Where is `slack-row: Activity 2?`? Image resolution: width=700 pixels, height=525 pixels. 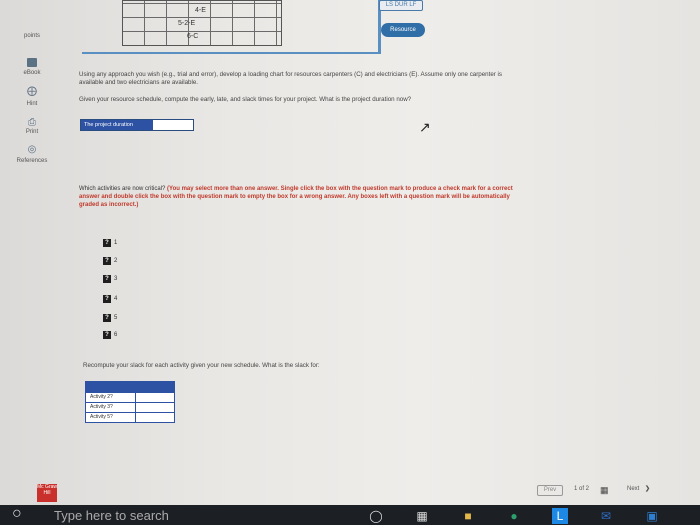
slack-row: Activity 2? is located at coordinates (130, 397).